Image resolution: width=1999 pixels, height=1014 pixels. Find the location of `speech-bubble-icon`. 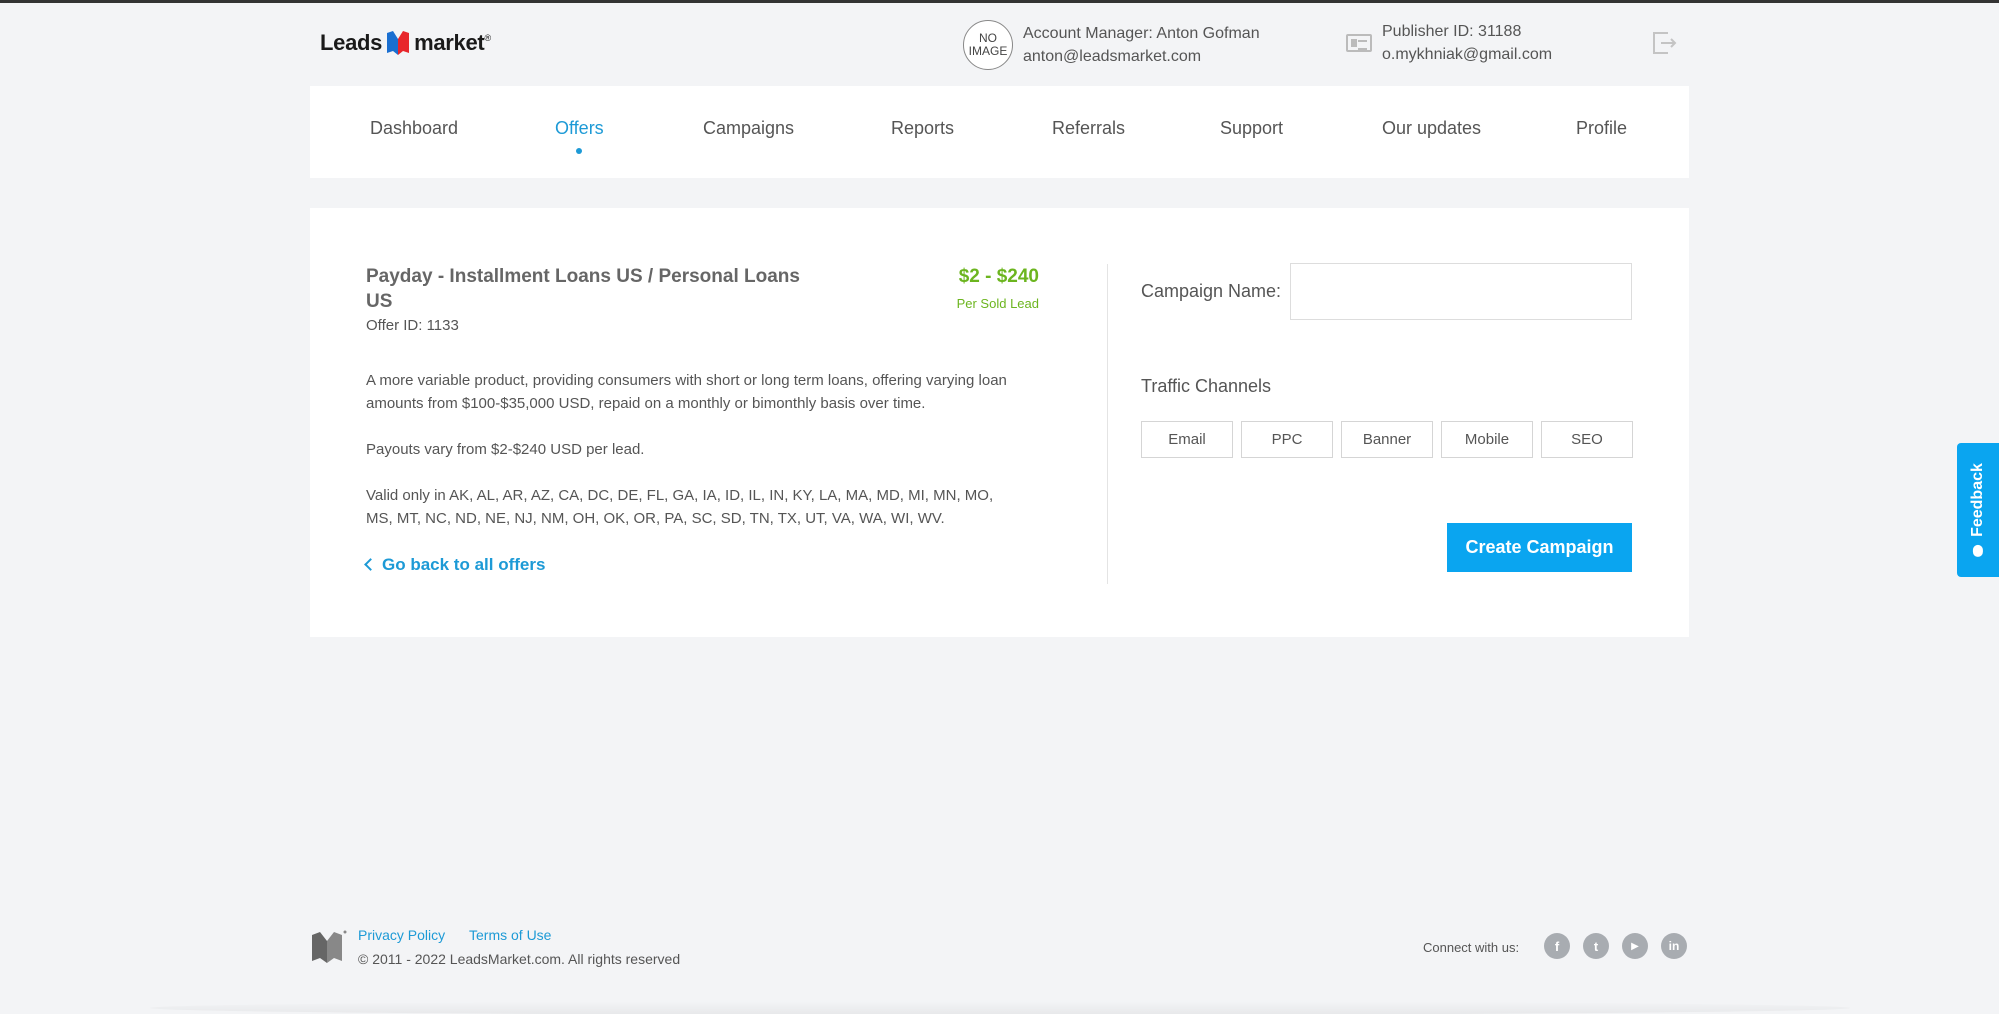

speech-bubble-icon is located at coordinates (1978, 550).